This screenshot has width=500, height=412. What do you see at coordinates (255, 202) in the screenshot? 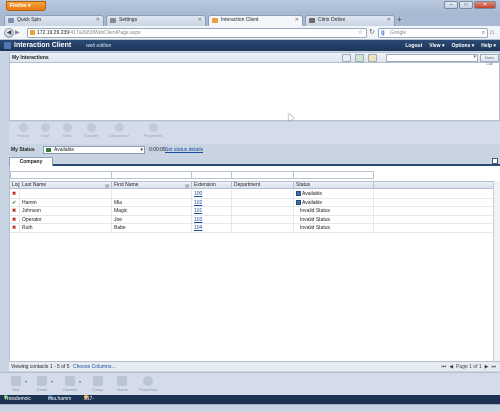
I see `table-row: ✔ Hamm Mia 102 Available` at bounding box center [255, 202].